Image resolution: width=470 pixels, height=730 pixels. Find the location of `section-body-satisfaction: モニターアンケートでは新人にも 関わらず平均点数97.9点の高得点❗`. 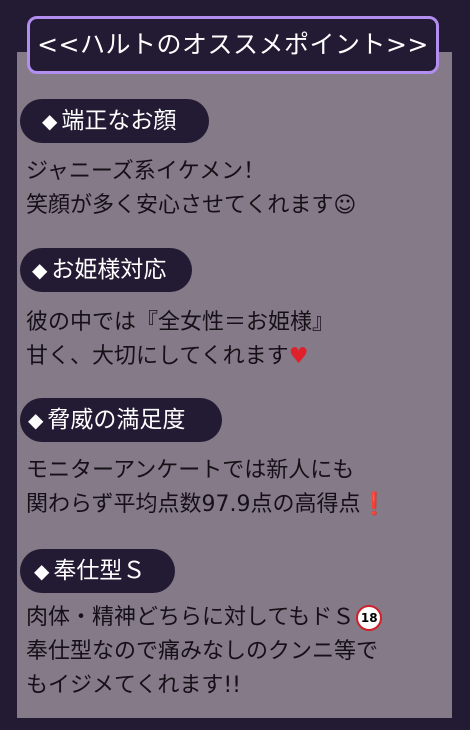

section-body-satisfaction: モニターアンケートでは新人にも 関わらず平均点数97.9点の高得点❗ is located at coordinates (207, 488).